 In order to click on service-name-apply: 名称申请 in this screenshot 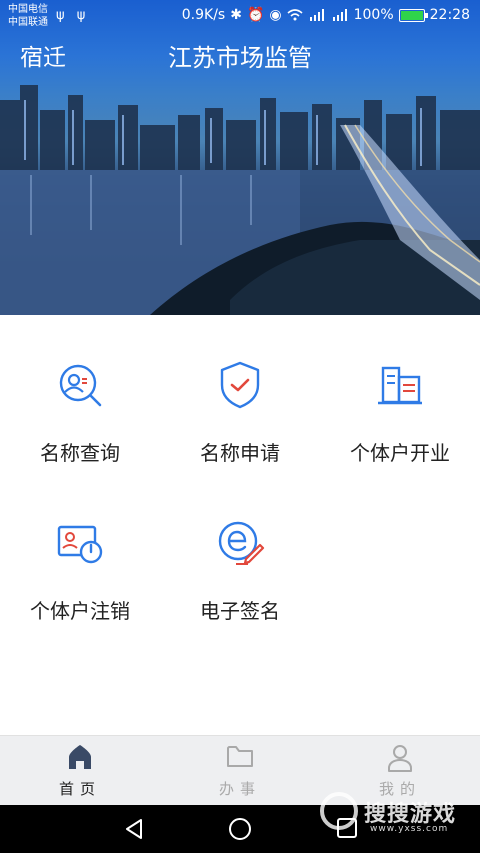, I will do `click(240, 425)`.